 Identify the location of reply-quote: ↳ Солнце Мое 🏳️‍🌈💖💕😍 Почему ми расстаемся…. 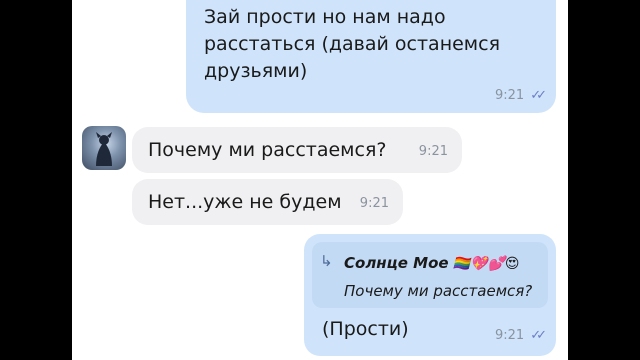
(430, 275).